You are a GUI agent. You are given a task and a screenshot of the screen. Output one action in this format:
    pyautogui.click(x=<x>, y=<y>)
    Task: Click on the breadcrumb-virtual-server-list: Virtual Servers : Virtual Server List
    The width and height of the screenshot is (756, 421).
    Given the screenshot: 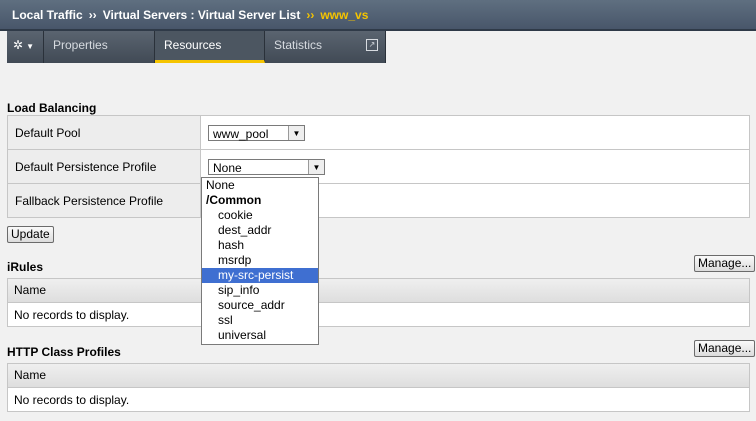 What is the action you would take?
    pyautogui.click(x=202, y=15)
    